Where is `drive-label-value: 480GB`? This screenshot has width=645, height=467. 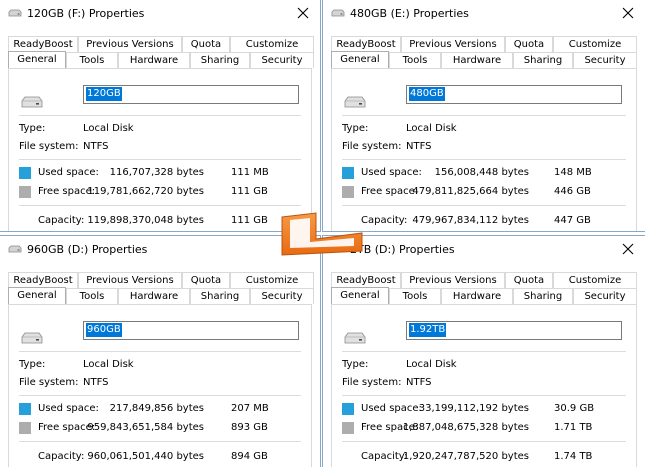
drive-label-value: 480GB is located at coordinates (427, 94).